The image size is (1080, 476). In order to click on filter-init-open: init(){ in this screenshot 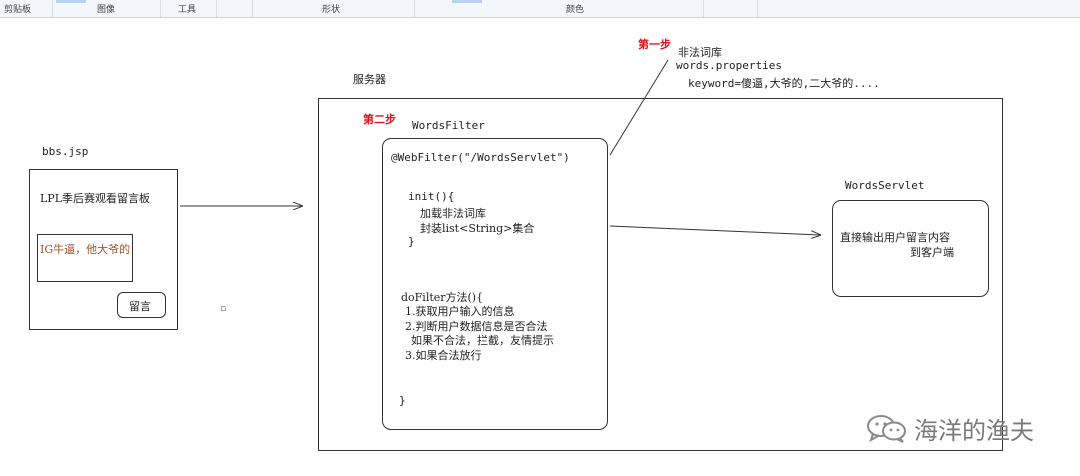, I will do `click(431, 196)`.